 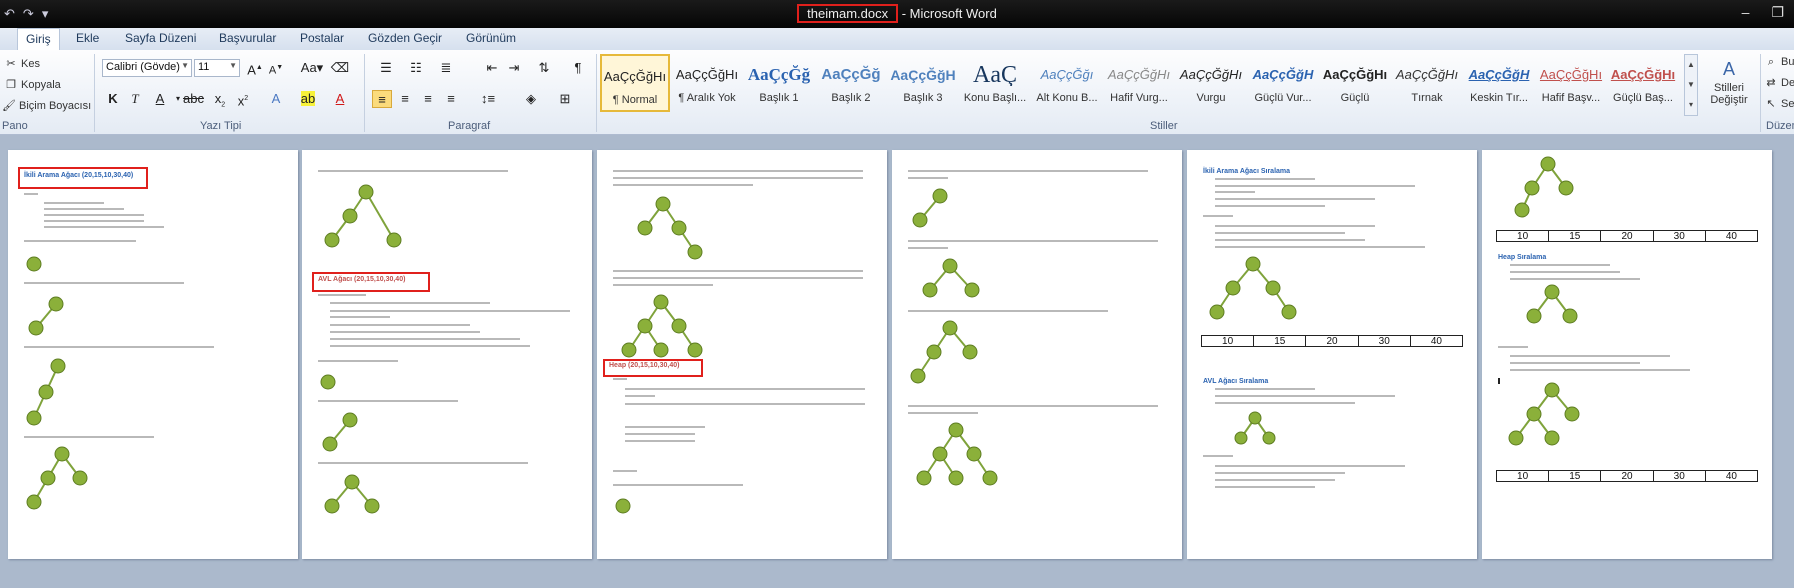 What do you see at coordinates (87, 38) in the screenshot?
I see `tab-ekle: Ekle` at bounding box center [87, 38].